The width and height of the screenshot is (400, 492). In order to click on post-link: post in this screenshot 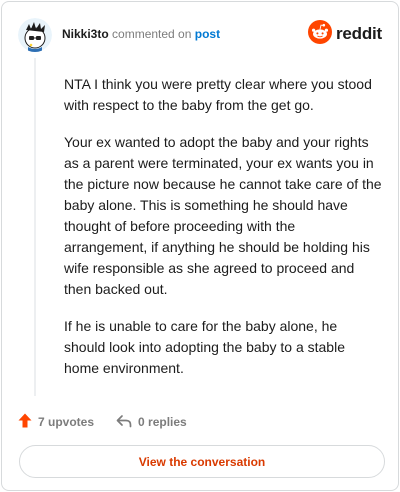, I will do `click(207, 34)`.